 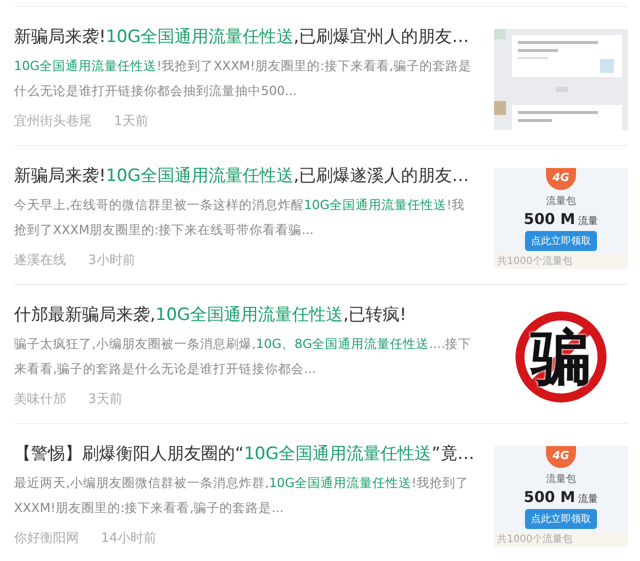 I want to click on source-name: 宜州街头巷尾, so click(x=53, y=121).